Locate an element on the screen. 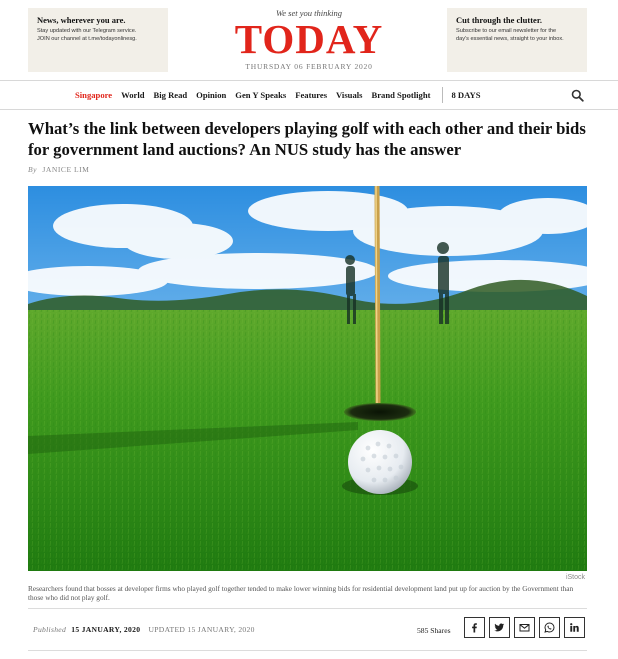 The image size is (618, 659). email-share-button is located at coordinates (524, 627).